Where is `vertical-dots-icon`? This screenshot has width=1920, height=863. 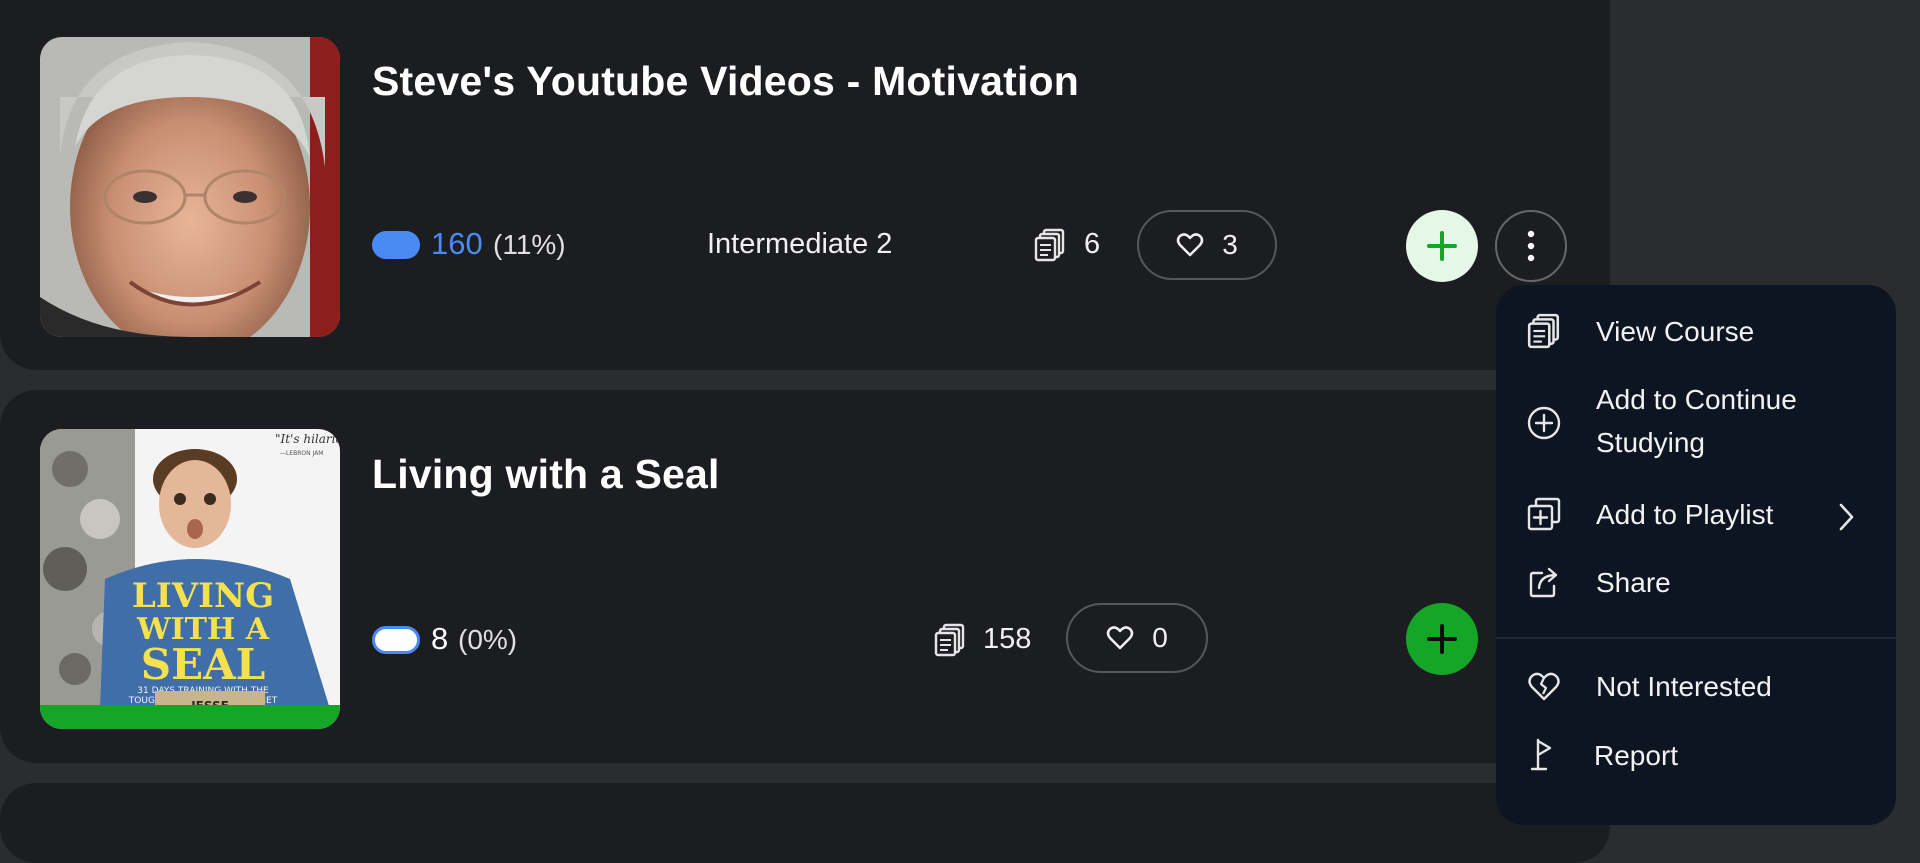
vertical-dots-icon is located at coordinates (1531, 246).